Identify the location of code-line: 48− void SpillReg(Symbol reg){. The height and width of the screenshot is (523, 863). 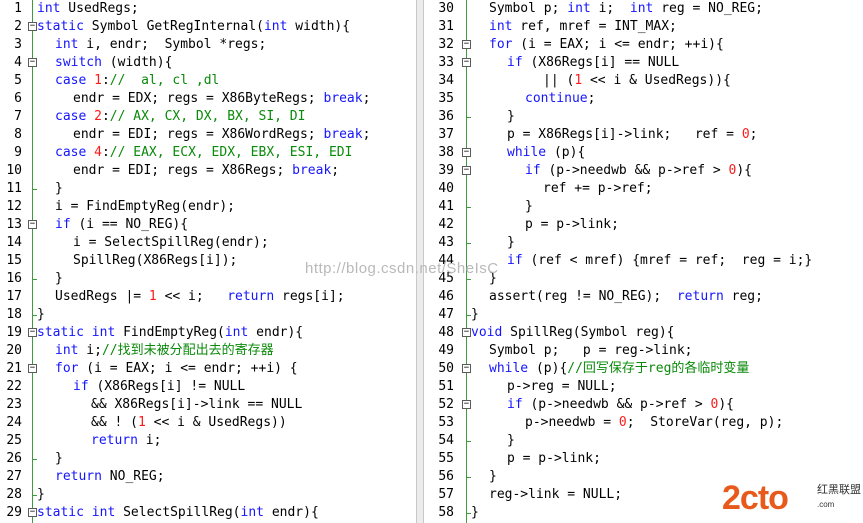
(643, 333).